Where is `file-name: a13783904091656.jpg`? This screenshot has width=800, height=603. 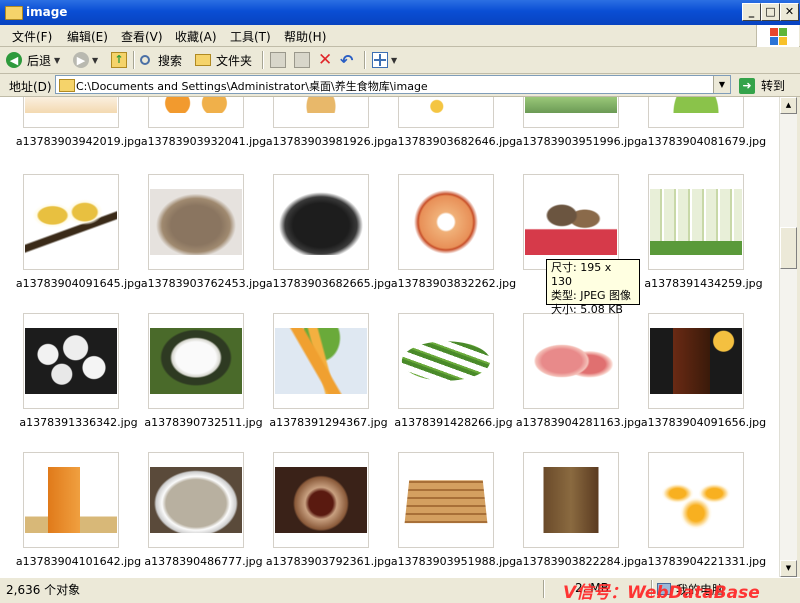 file-name: a13783904091656.jpg is located at coordinates (703, 422).